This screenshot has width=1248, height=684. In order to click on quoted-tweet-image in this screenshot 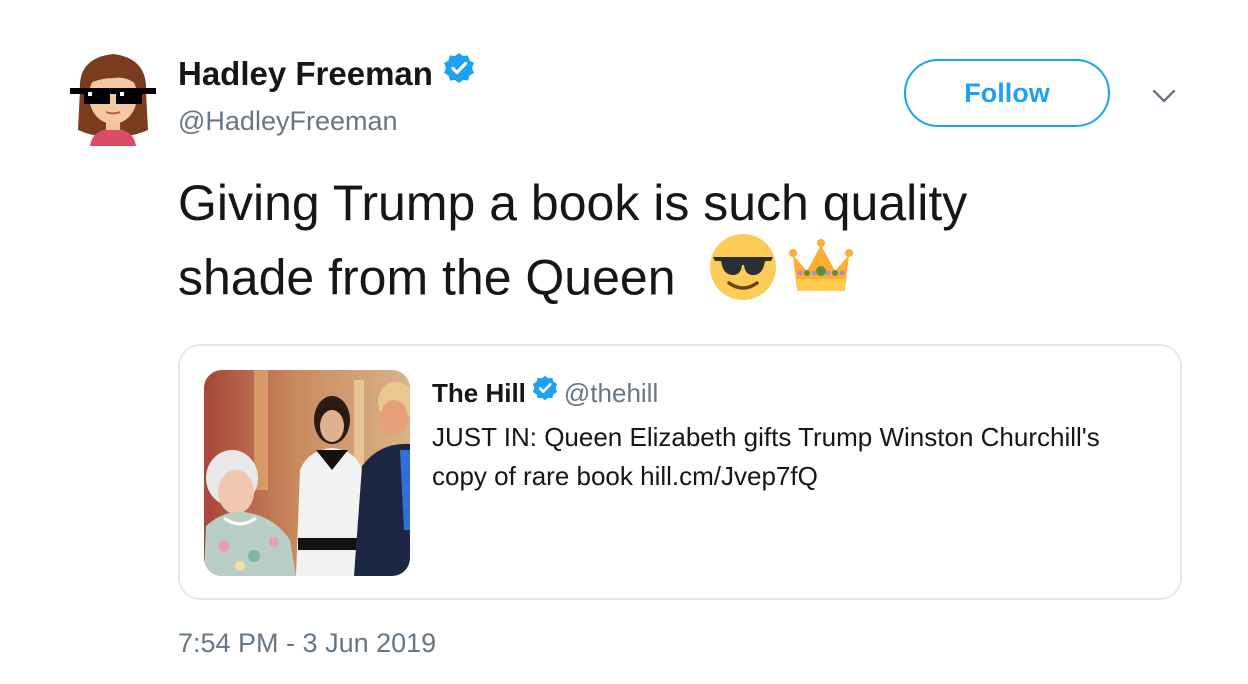, I will do `click(307, 473)`.